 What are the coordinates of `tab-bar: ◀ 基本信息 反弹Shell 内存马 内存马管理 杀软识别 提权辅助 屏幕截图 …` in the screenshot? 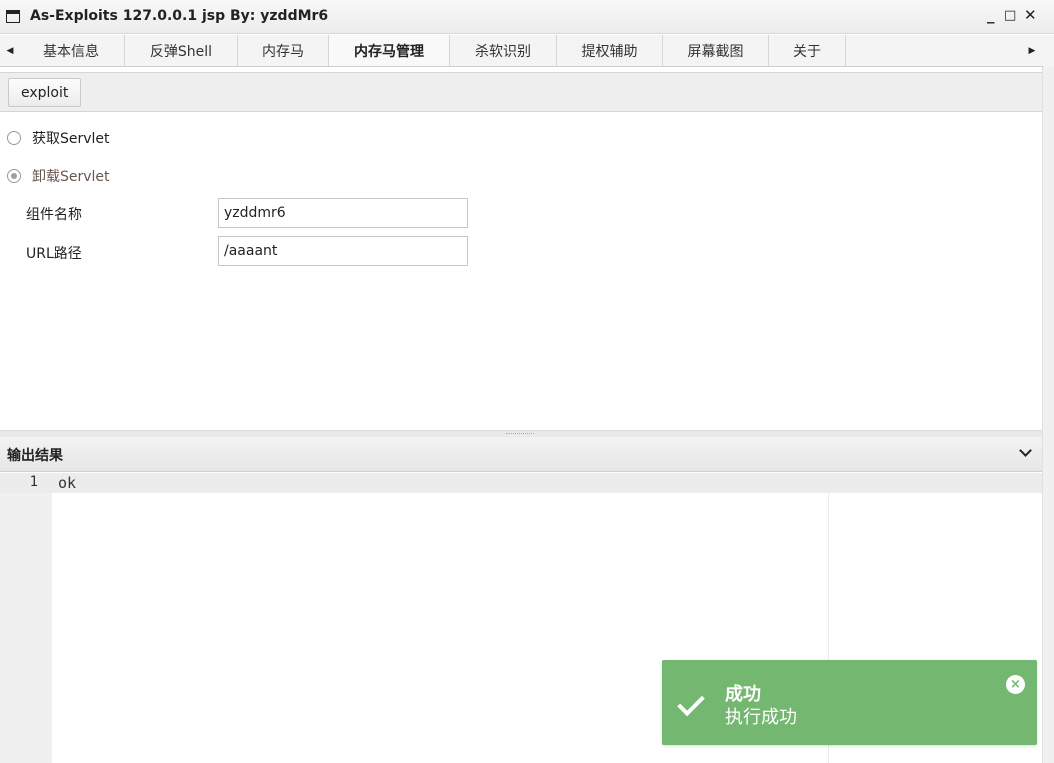 It's located at (522, 51).